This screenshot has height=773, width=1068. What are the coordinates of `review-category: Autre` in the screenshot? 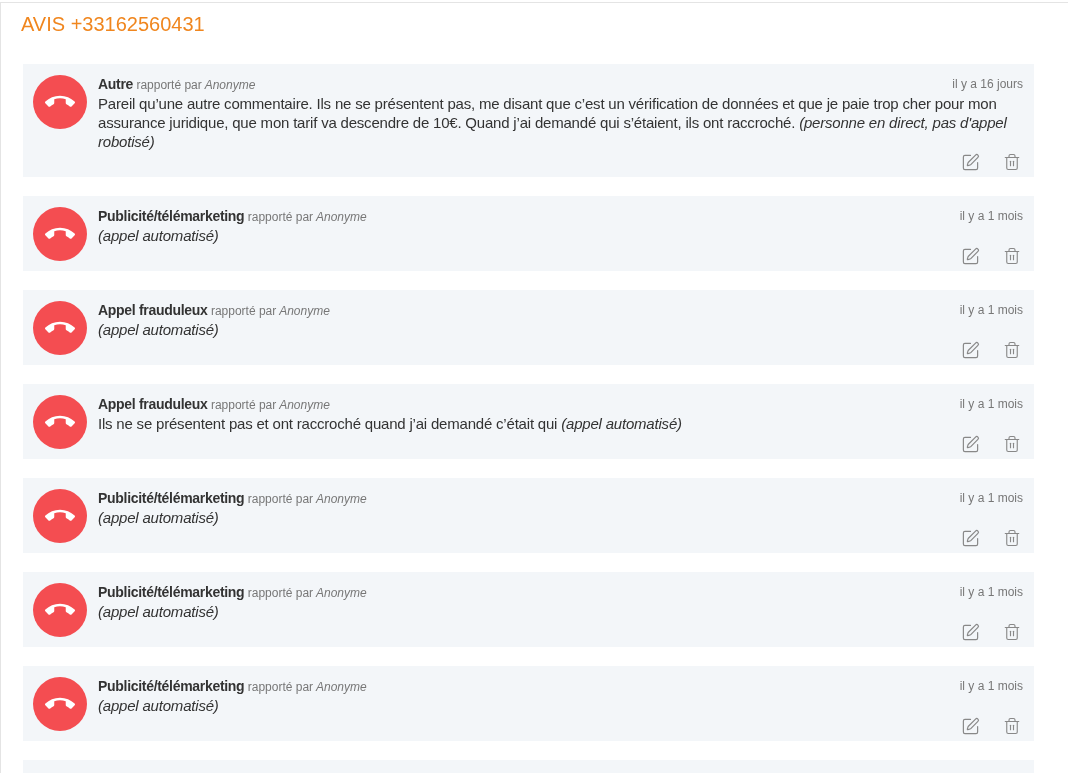 It's located at (116, 84).